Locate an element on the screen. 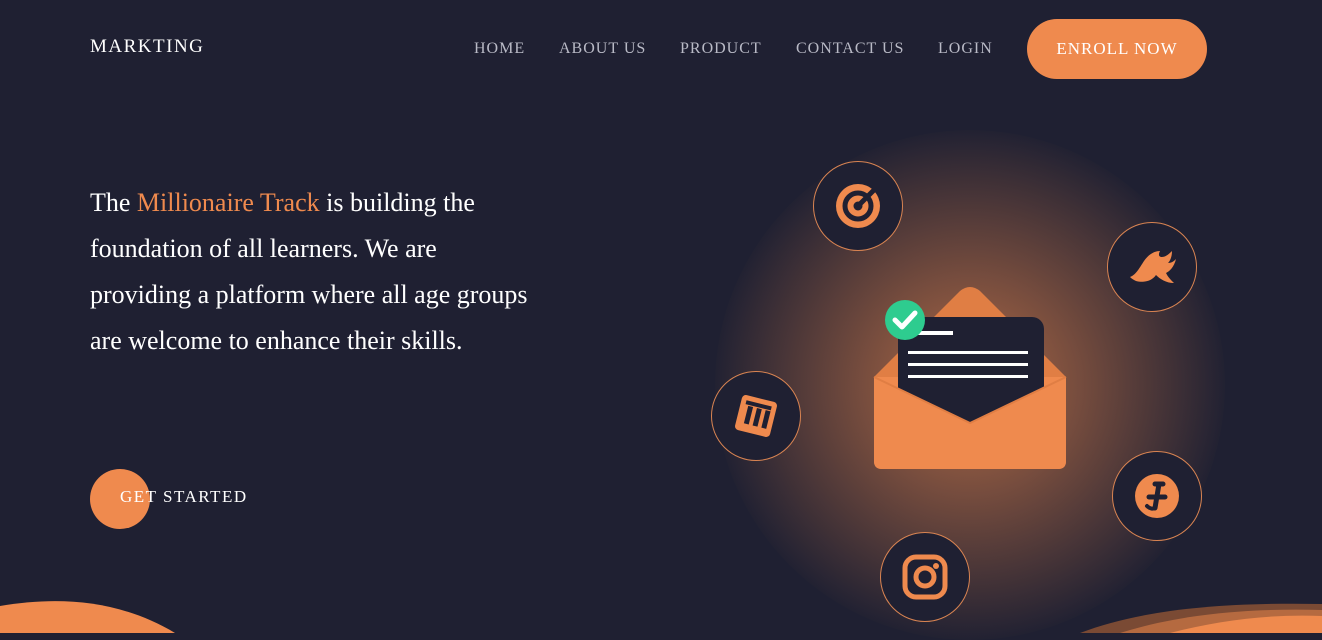  brand-icon-button is located at coordinates (1157, 496).